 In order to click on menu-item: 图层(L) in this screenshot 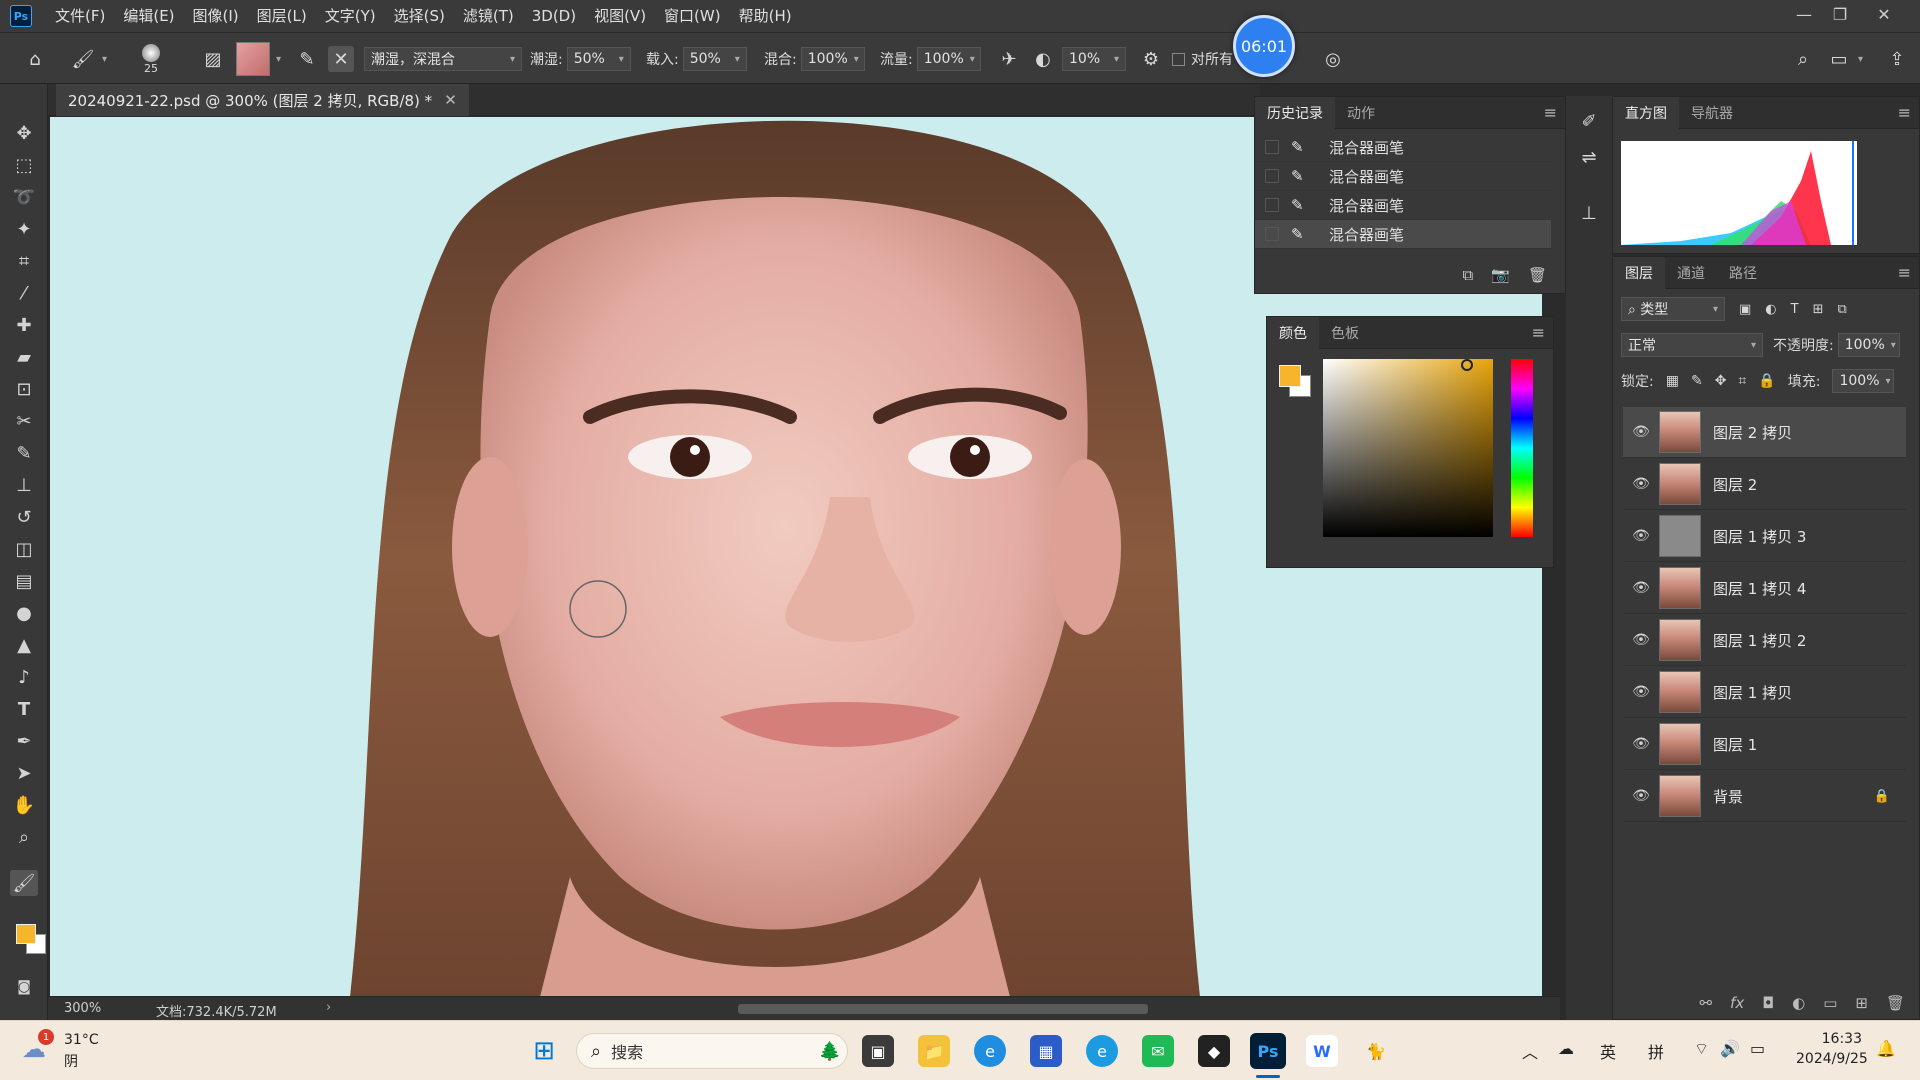, I will do `click(282, 16)`.